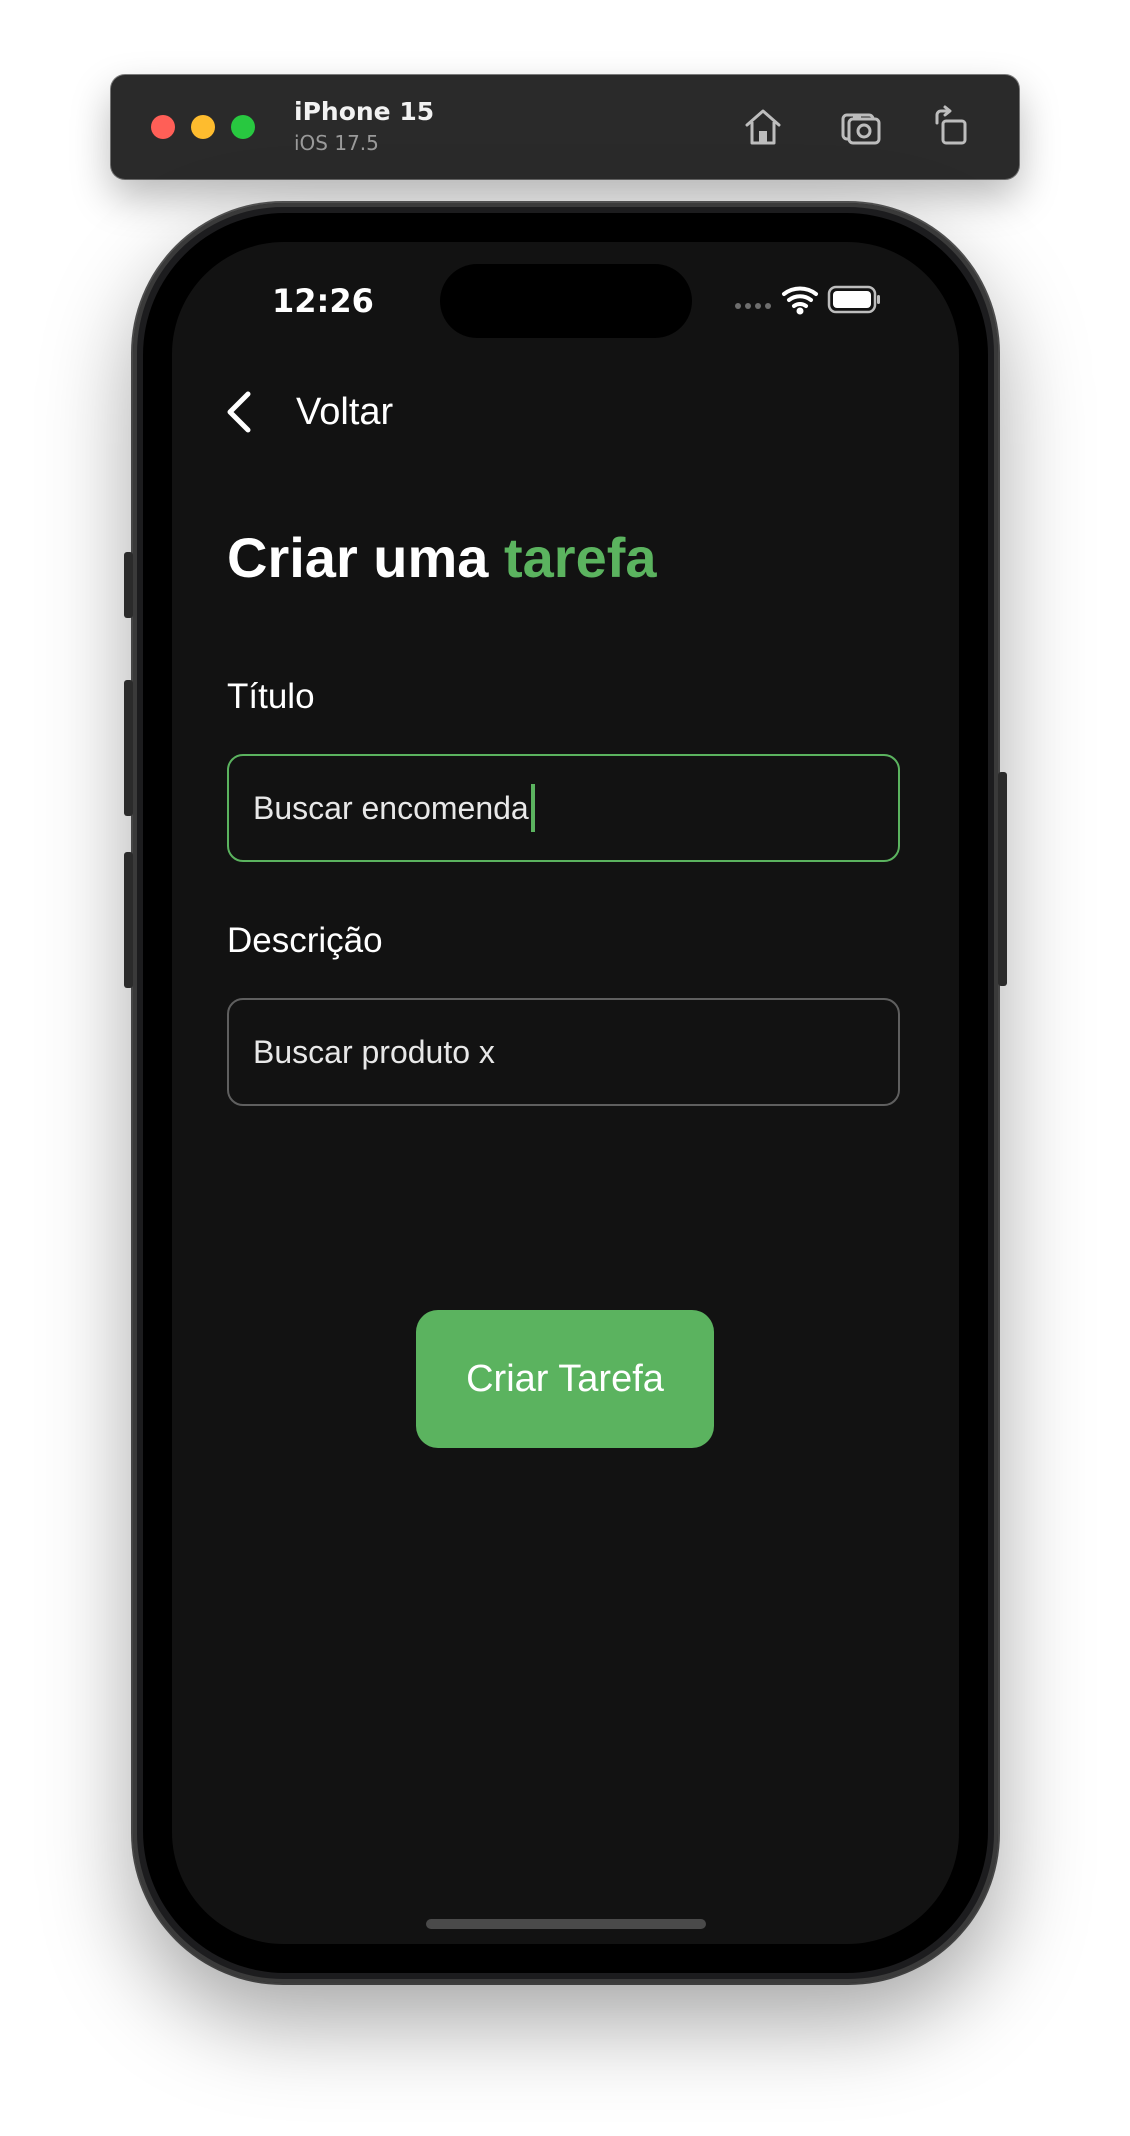  What do you see at coordinates (951, 127) in the screenshot?
I see `rotate-icon` at bounding box center [951, 127].